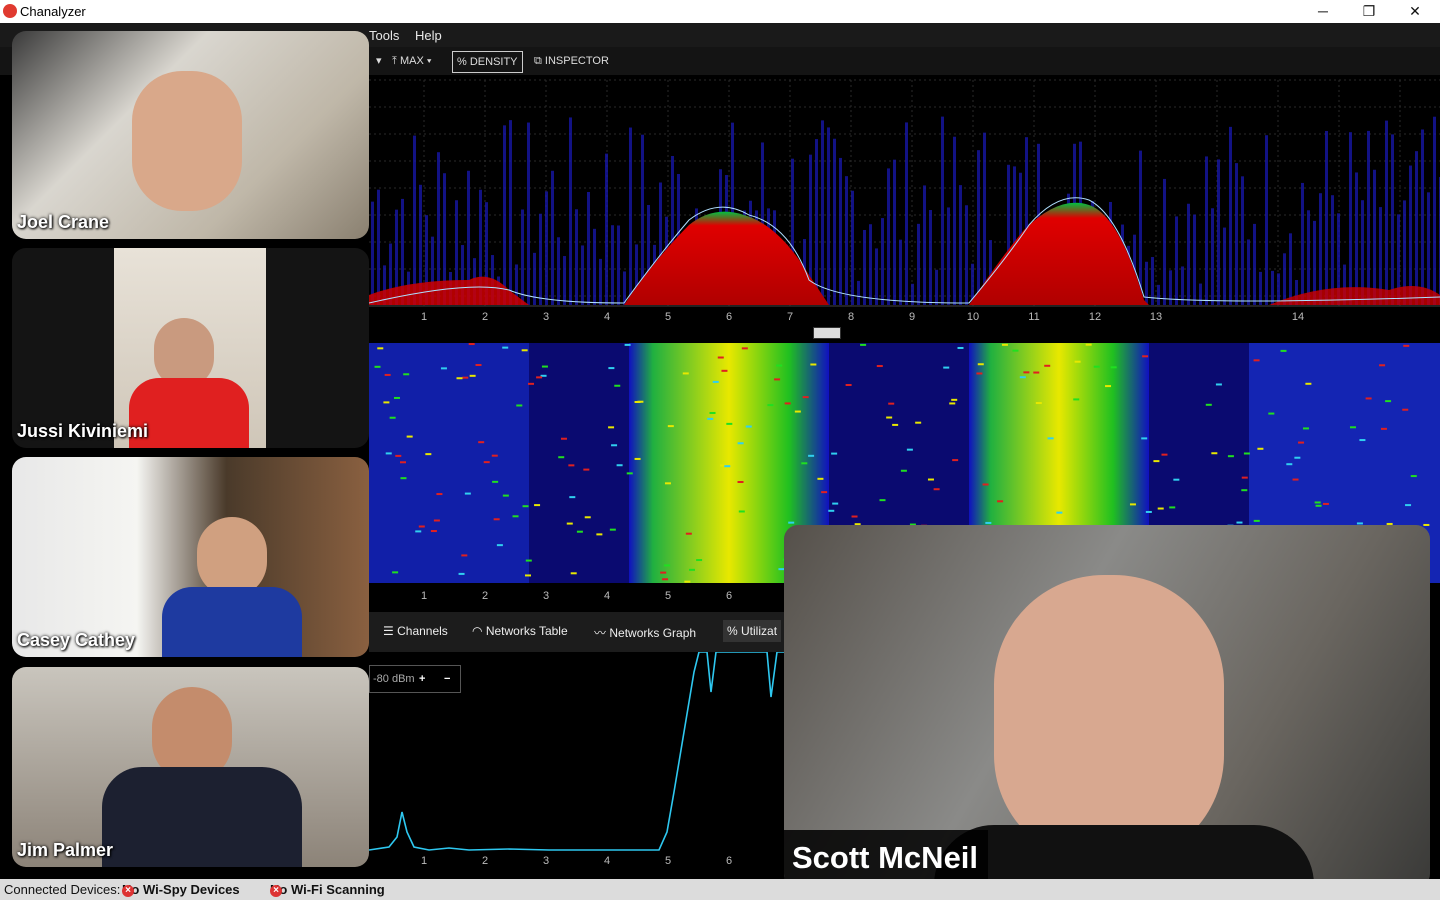  I want to click on channel-label: 8, so click(851, 317).